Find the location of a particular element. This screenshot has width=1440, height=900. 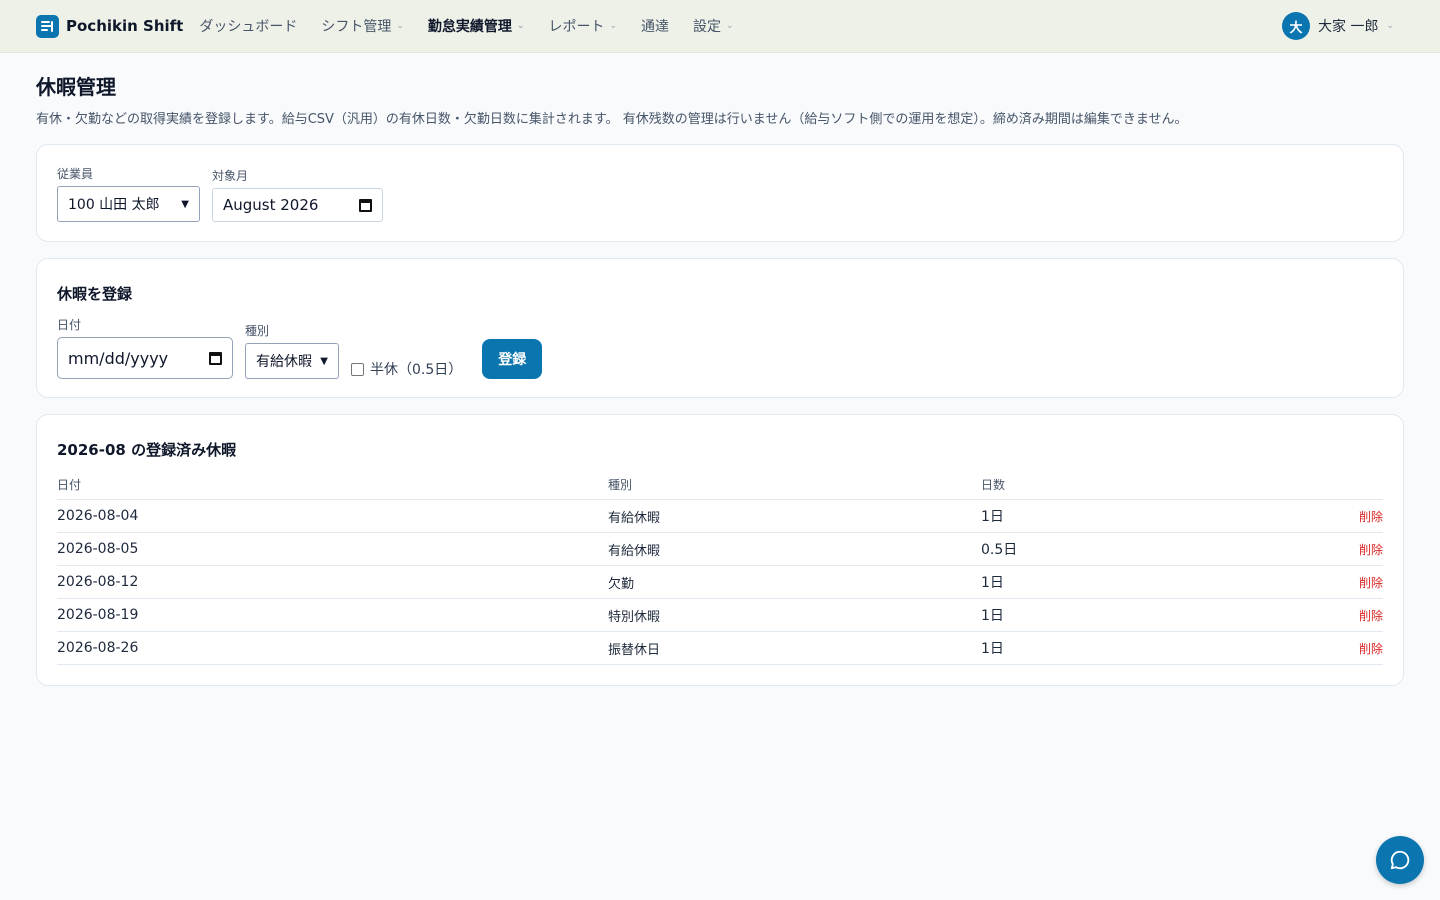

table-header-row: 日付 種別 日数 is located at coordinates (720, 488).